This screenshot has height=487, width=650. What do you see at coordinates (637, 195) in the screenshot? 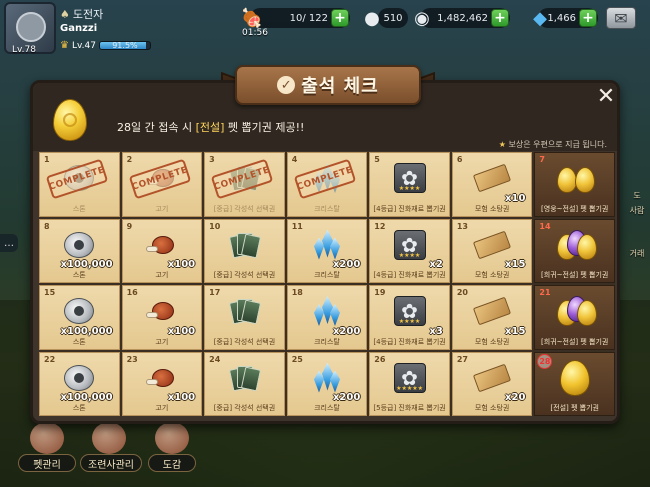
I see `side-label-1: 도` at bounding box center [637, 195].